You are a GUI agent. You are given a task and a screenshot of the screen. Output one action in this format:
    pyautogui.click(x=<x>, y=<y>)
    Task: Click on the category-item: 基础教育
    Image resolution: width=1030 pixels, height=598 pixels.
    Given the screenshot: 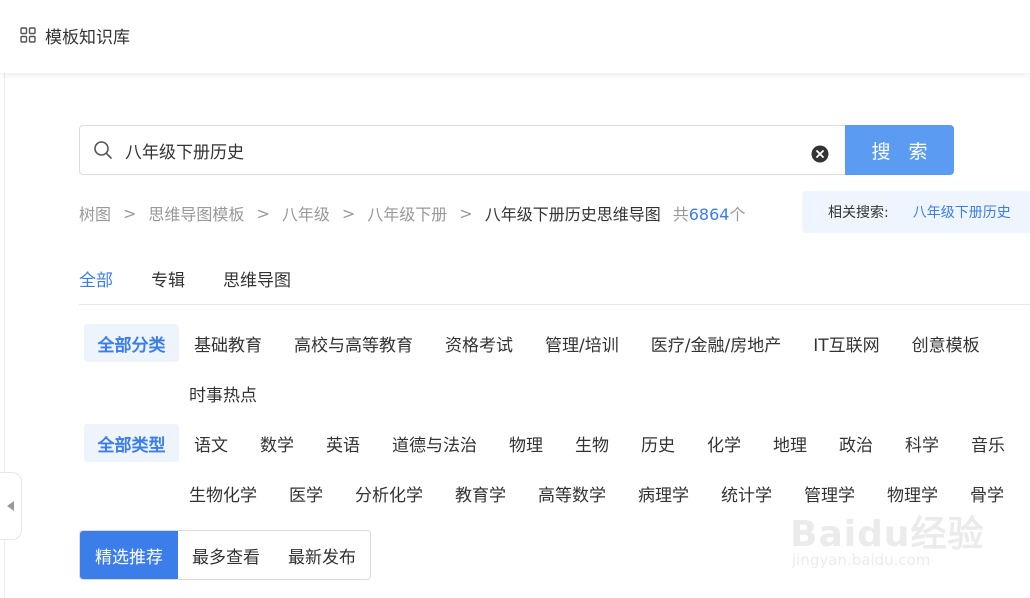 What is the action you would take?
    pyautogui.click(x=228, y=343)
    